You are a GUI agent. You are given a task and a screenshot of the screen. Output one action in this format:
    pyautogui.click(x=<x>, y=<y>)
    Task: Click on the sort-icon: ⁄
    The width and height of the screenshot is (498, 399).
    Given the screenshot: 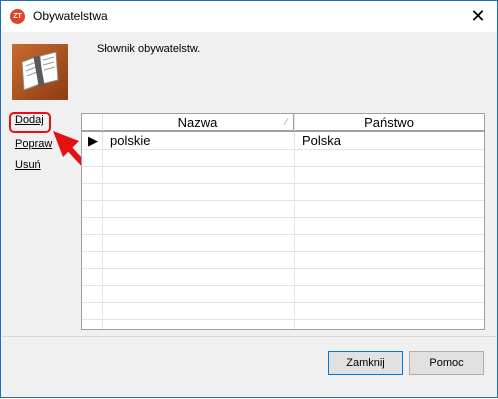 What is the action you would take?
    pyautogui.click(x=286, y=122)
    